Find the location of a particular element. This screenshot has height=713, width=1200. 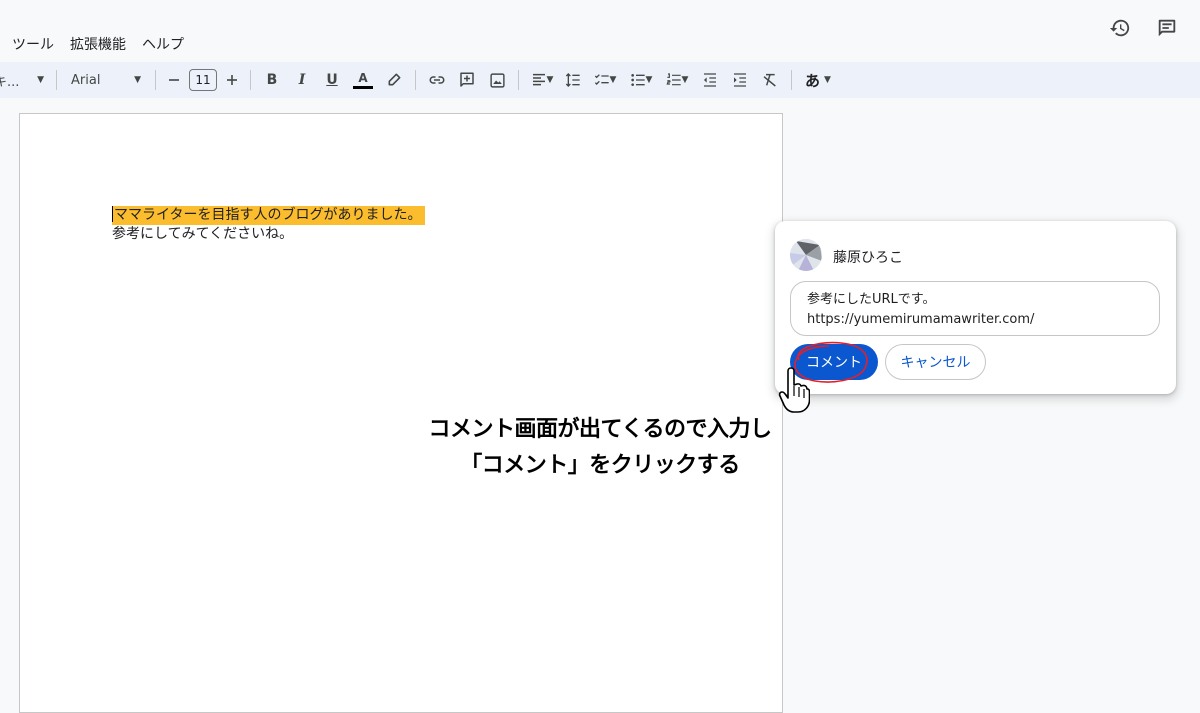

highlighted-text: ママライターを目指す人のブログがありました。 is located at coordinates (269, 215).